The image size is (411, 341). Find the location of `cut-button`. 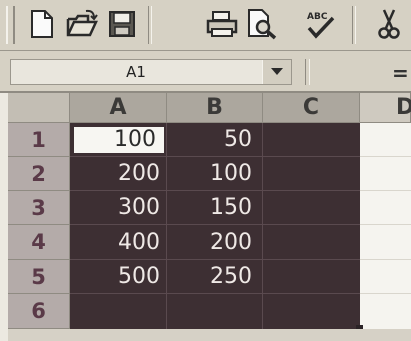

cut-button is located at coordinates (389, 24).